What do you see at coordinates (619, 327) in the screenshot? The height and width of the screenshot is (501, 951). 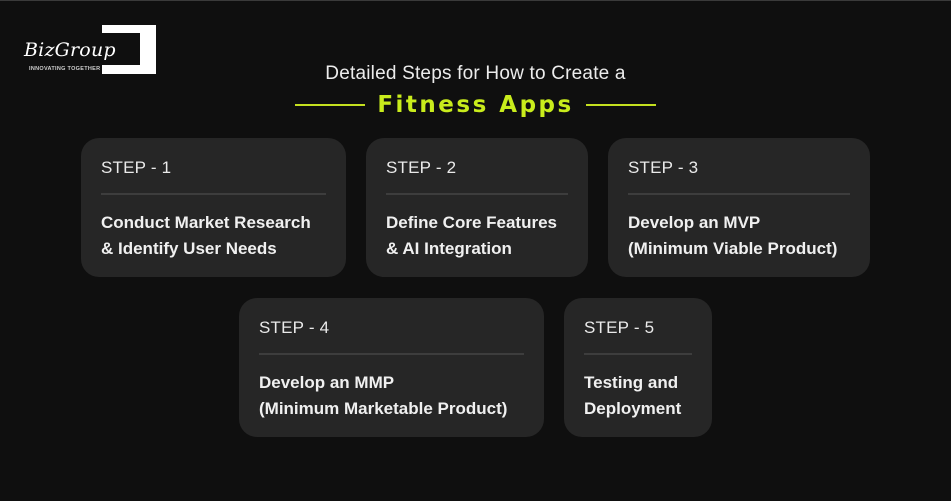 I see `step-label: STEP - 5` at bounding box center [619, 327].